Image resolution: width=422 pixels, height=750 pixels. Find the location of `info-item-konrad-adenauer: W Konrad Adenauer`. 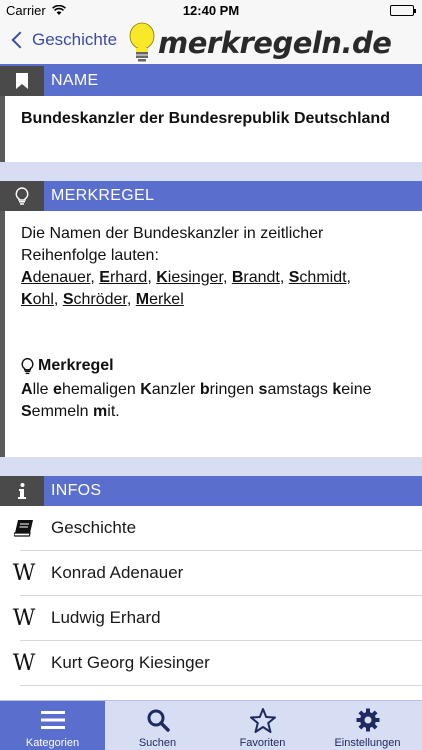

info-item-konrad-adenauer: W Konrad Adenauer is located at coordinates (211, 573).